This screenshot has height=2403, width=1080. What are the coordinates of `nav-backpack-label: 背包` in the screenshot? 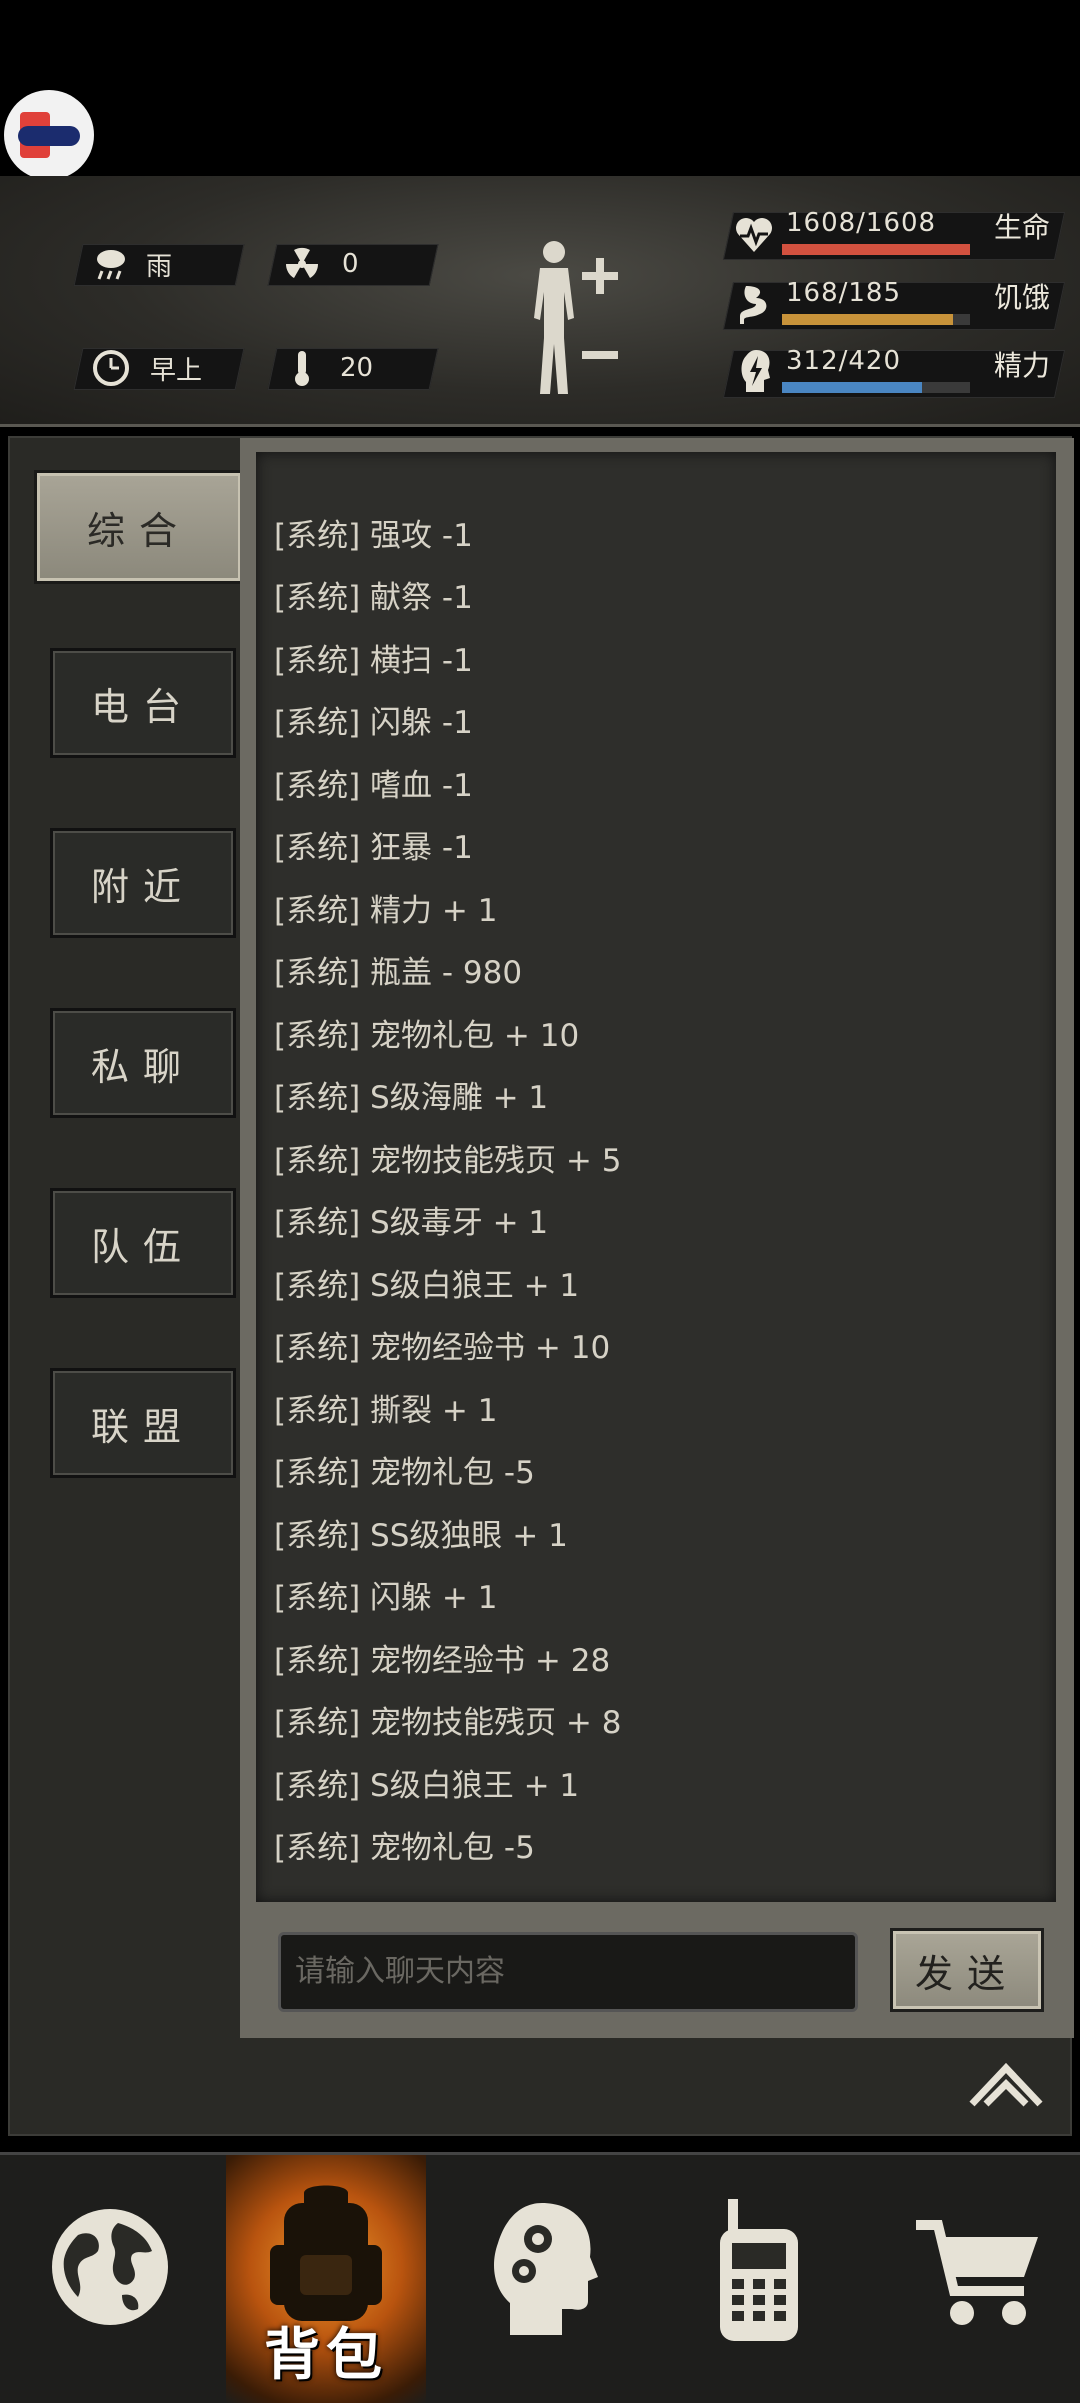 It's located at (326, 2355).